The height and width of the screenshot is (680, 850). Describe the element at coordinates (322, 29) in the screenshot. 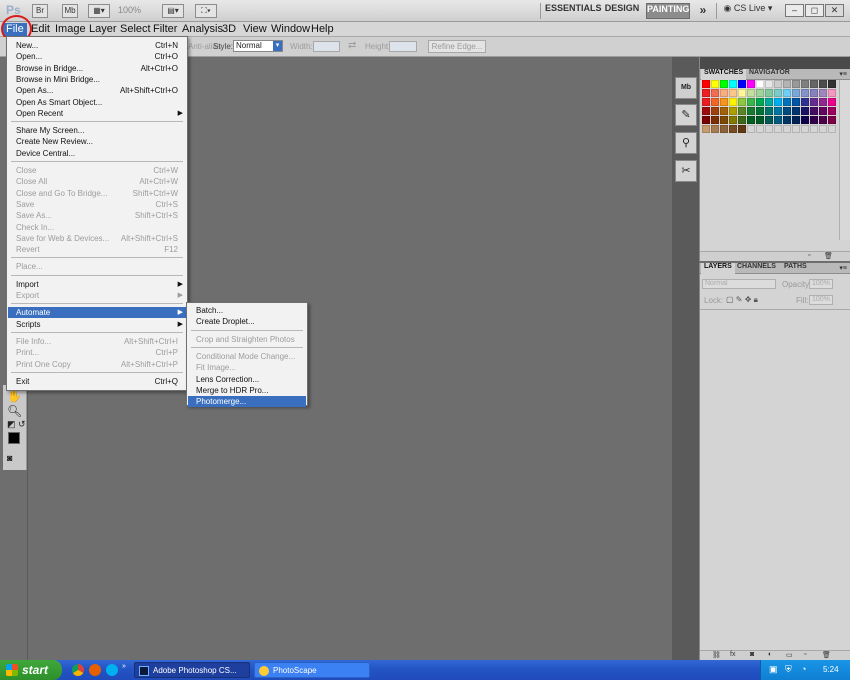

I see `menu-help: Help` at that location.